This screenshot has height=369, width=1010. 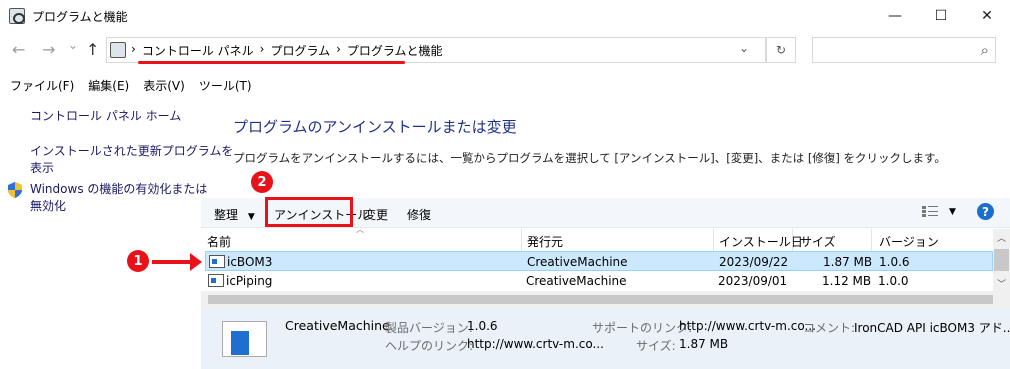 What do you see at coordinates (376, 214) in the screenshot?
I see `change-button: 変更` at bounding box center [376, 214].